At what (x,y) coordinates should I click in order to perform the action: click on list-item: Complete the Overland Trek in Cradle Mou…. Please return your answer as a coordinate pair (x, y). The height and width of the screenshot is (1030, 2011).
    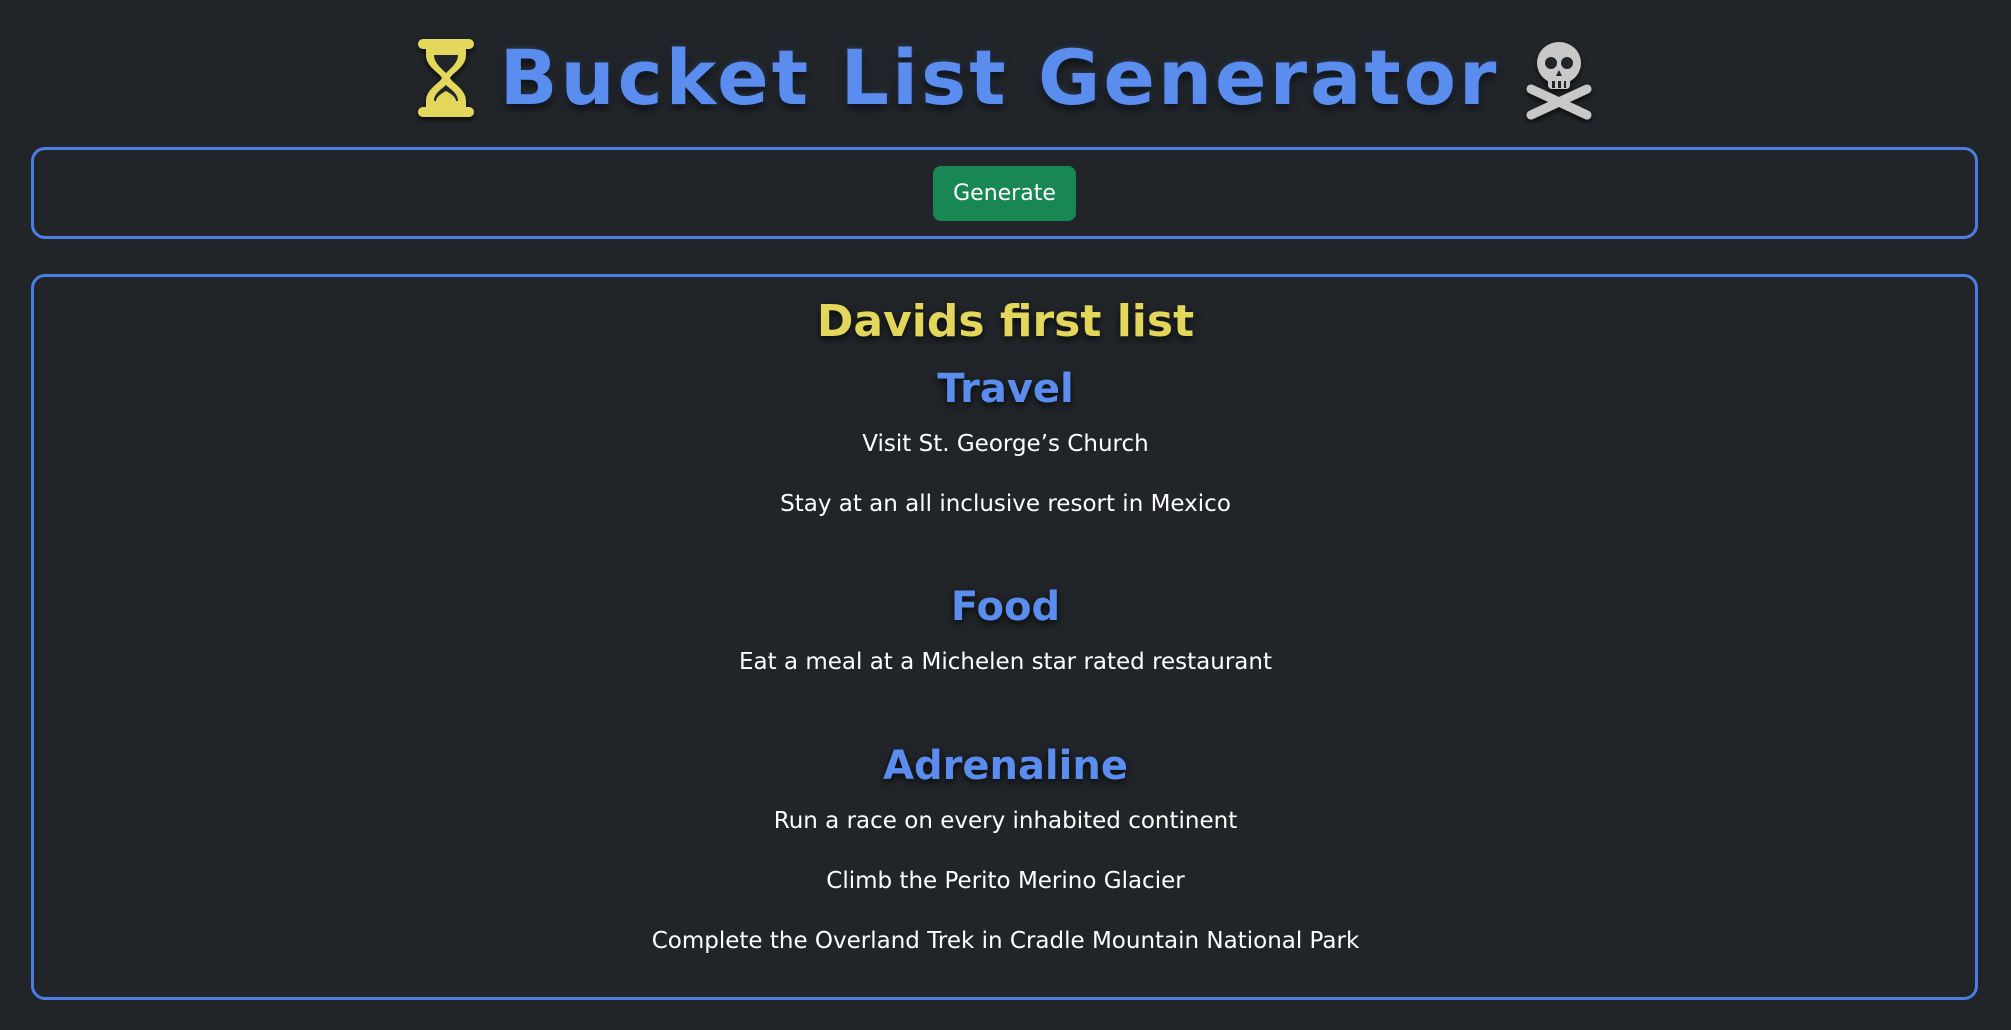
    Looking at the image, I should click on (1005, 941).